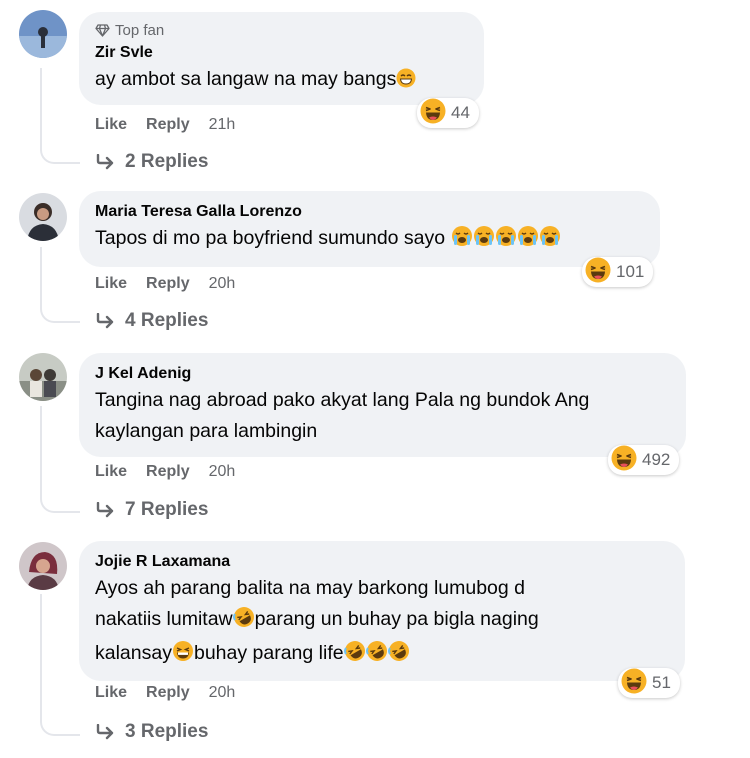 This screenshot has width=750, height=758. Describe the element at coordinates (167, 161) in the screenshot. I see `replies-label: 2 Replies` at that location.